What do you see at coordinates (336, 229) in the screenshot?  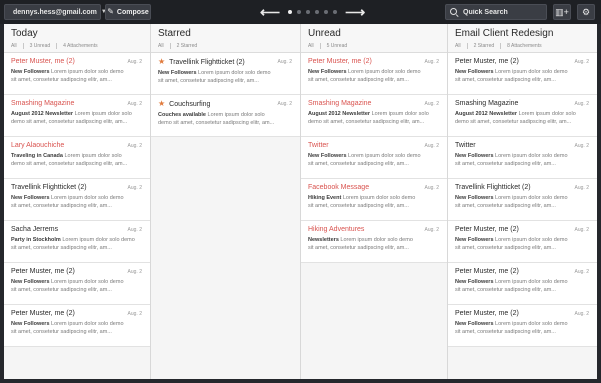 I see `message-sender: Hiking Adventures` at bounding box center [336, 229].